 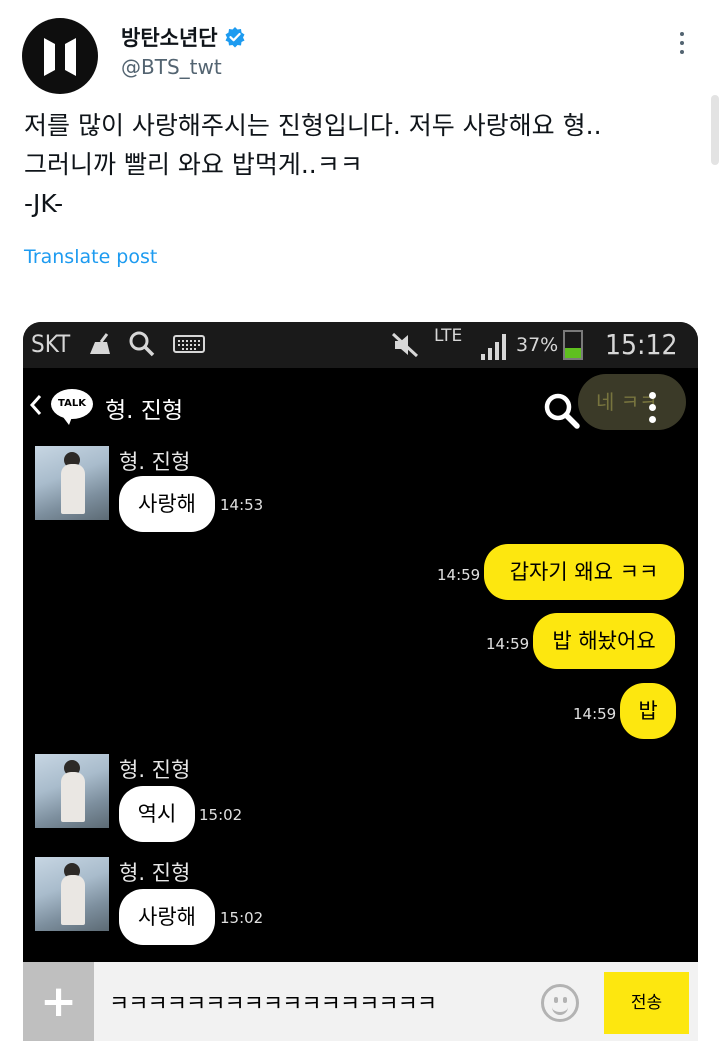 I want to click on chevron-left-icon, so click(x=36, y=405).